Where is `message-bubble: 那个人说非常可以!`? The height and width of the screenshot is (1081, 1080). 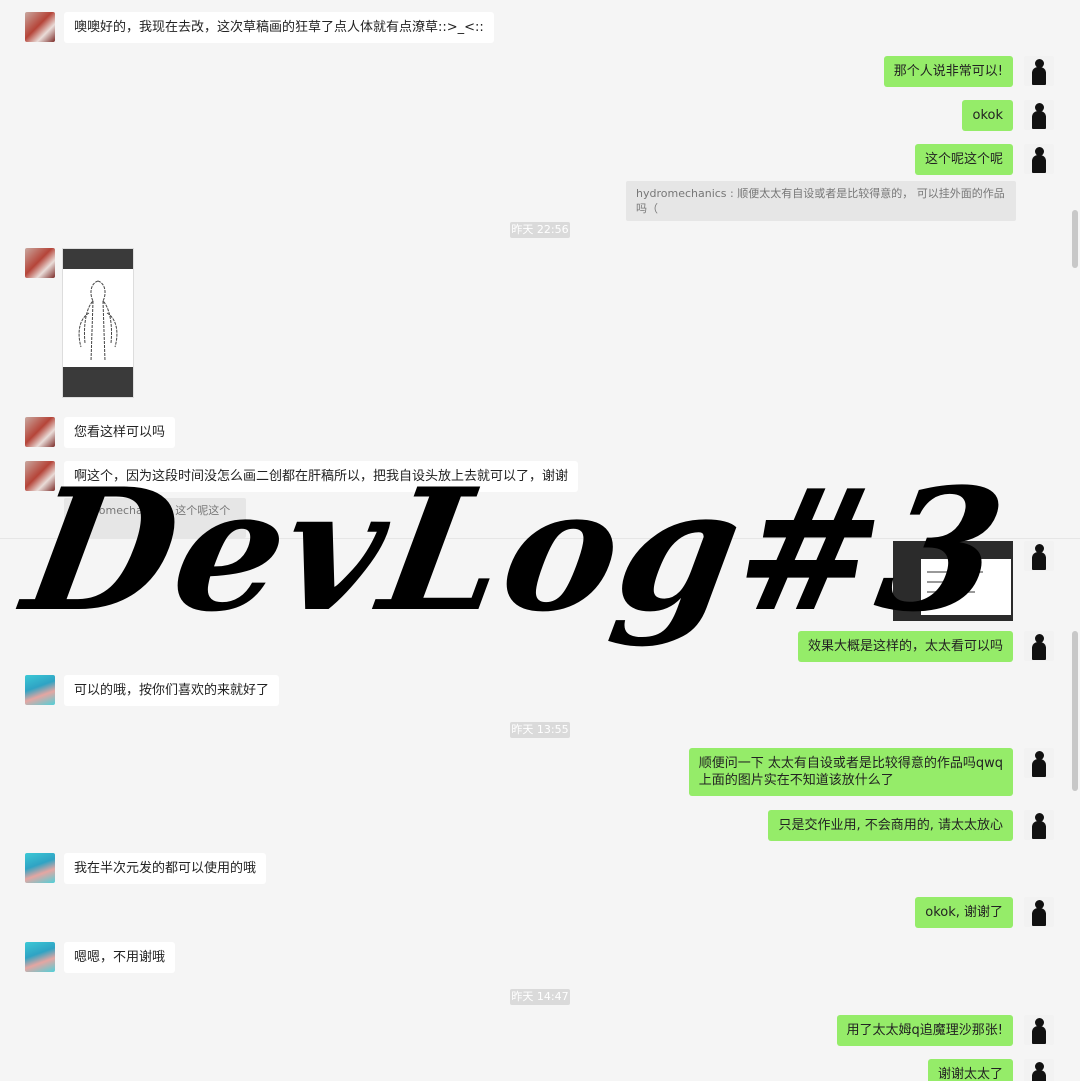 message-bubble: 那个人说非常可以! is located at coordinates (948, 71).